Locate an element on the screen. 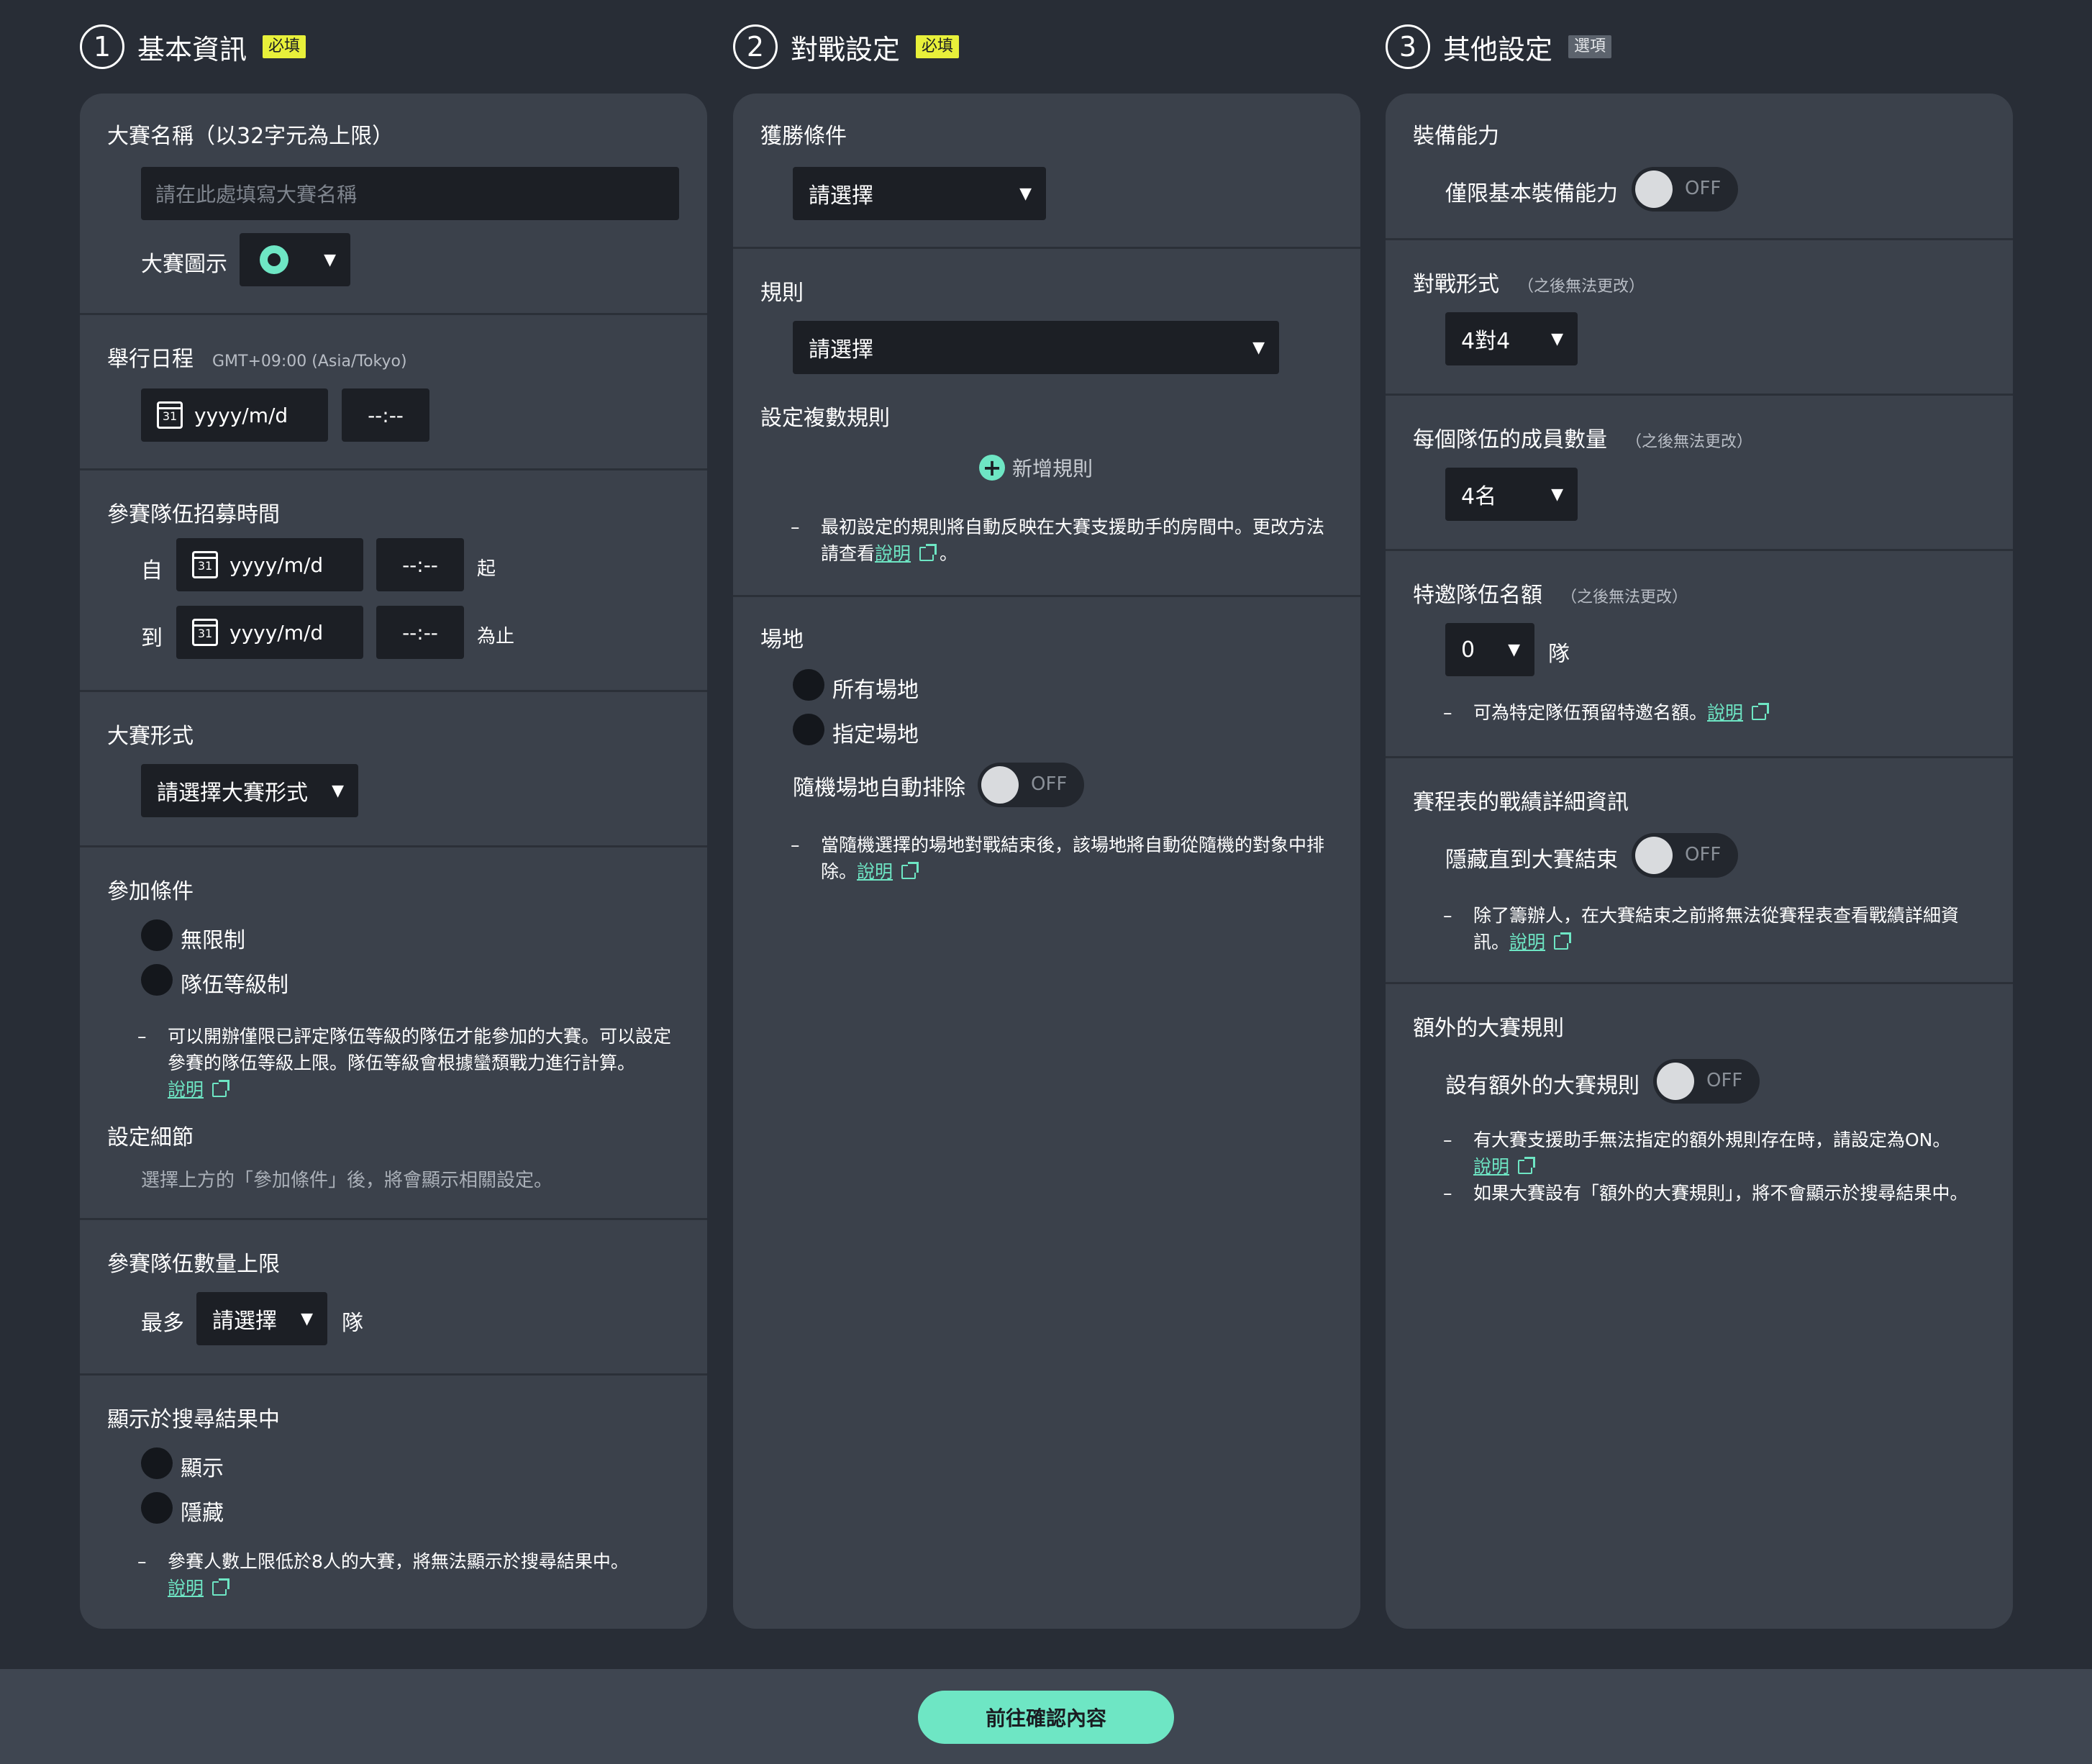  team-members-select: 4名 ▼ is located at coordinates (1511, 494).